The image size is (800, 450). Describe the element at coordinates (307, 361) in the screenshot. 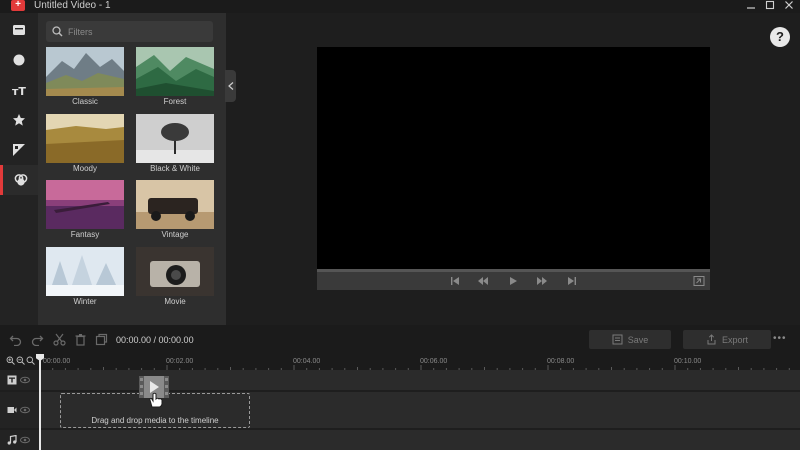

I see `ruler-tick-label: 00:04.00` at that location.